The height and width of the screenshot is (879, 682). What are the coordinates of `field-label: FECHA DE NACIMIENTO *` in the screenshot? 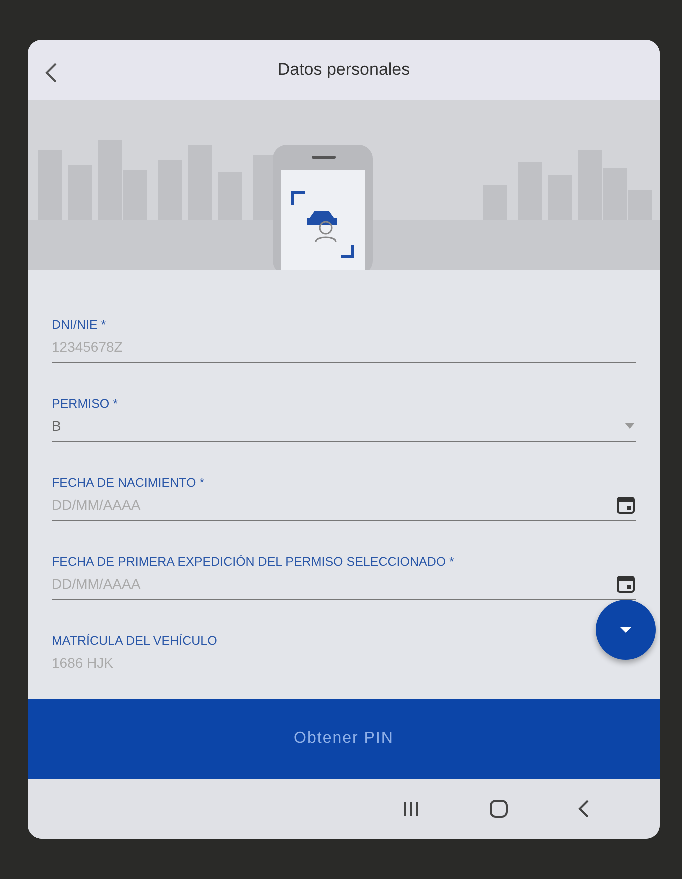 It's located at (128, 483).